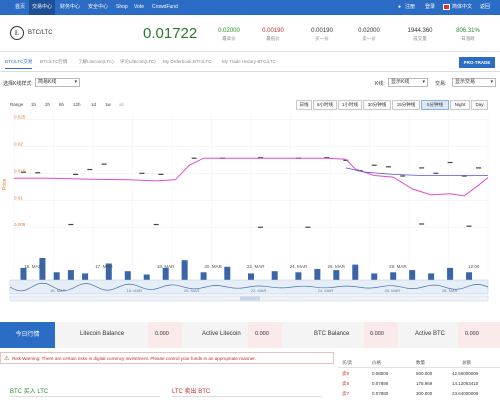 The width and height of the screenshot is (500, 400). What do you see at coordinates (410, 7) in the screenshot?
I see `register-link: 注册` at bounding box center [410, 7].